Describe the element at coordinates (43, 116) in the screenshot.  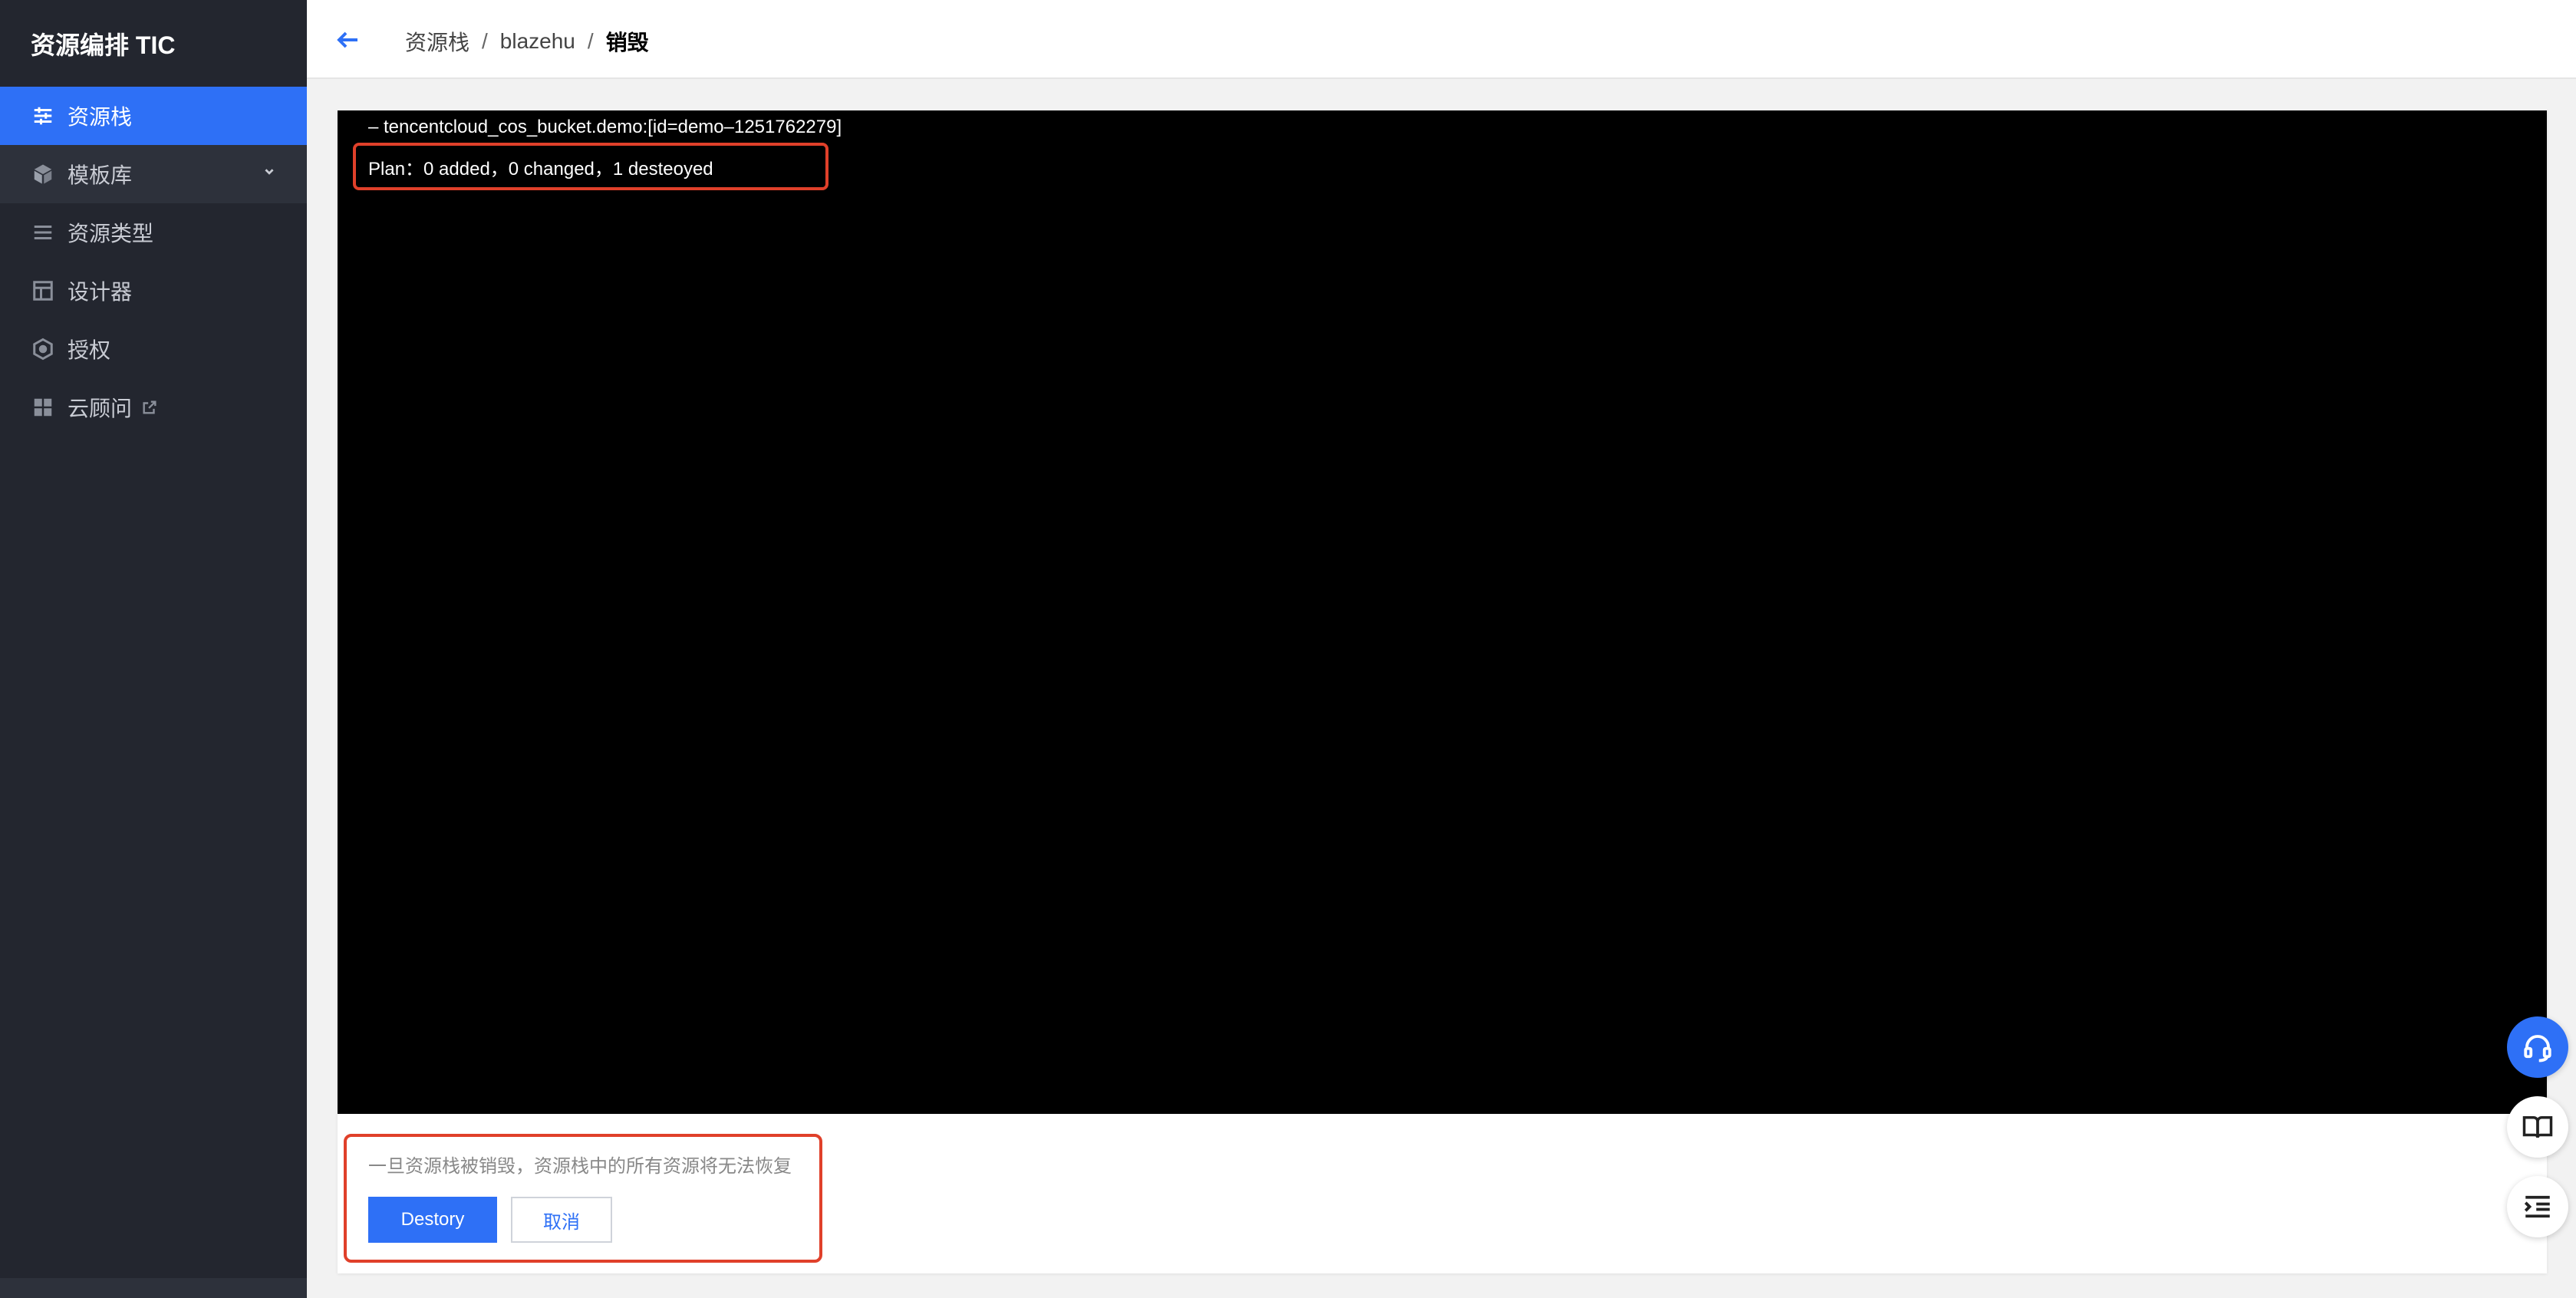
I see `sliders-icon` at that location.